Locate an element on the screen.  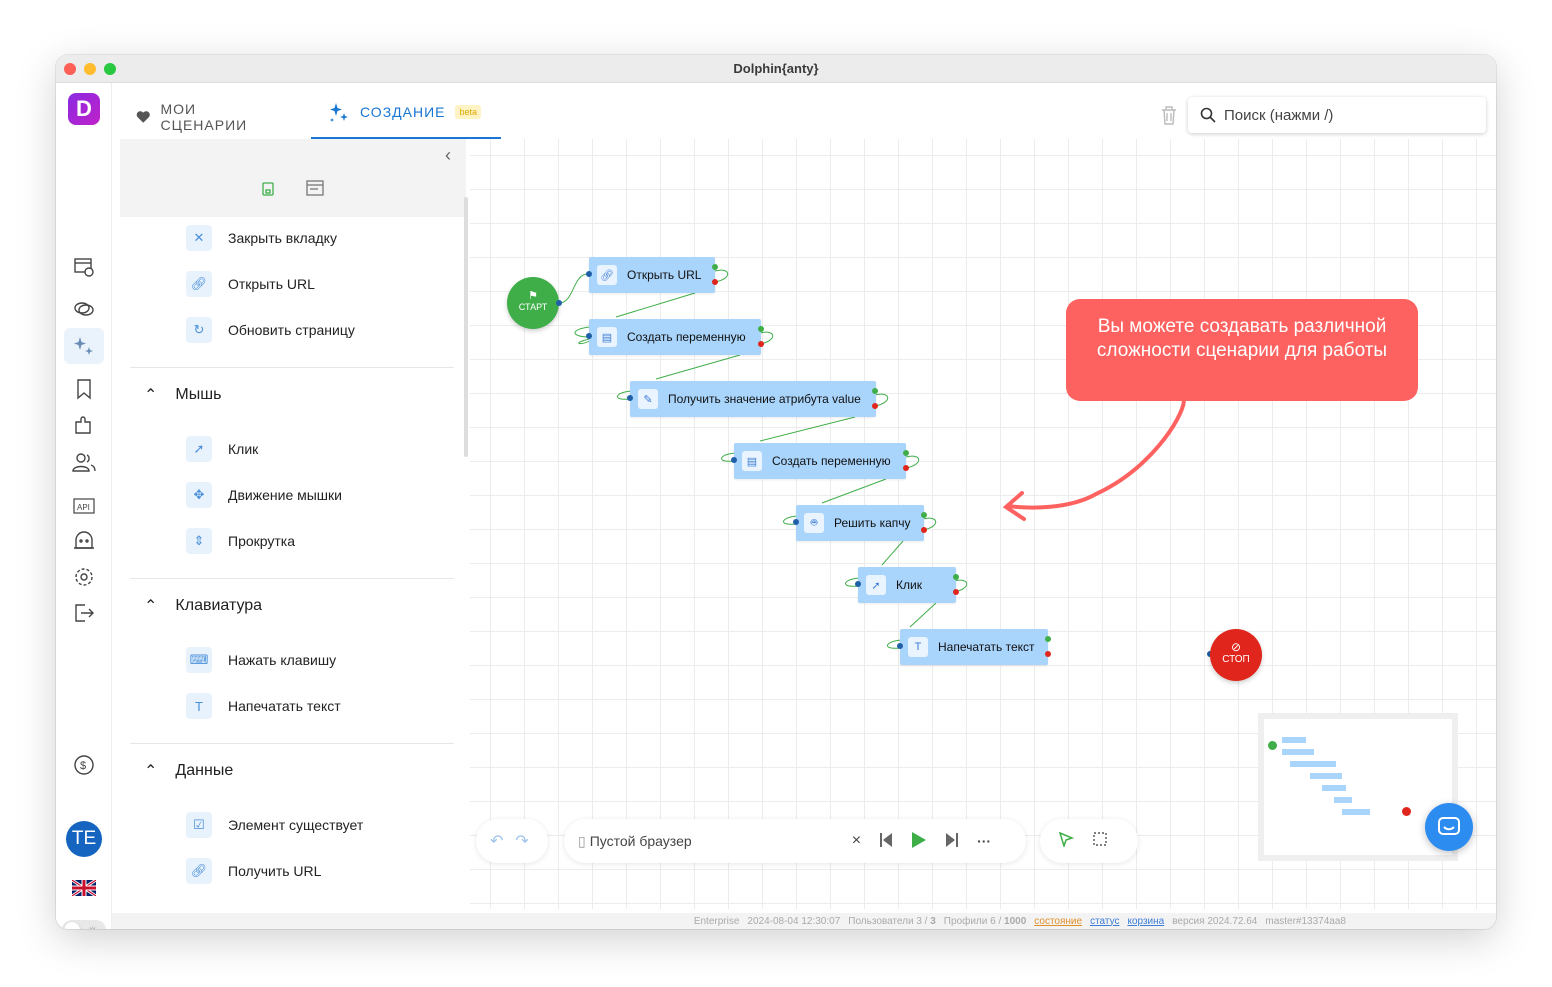
start-node: ⚑ СТАРТ is located at coordinates (533, 303).